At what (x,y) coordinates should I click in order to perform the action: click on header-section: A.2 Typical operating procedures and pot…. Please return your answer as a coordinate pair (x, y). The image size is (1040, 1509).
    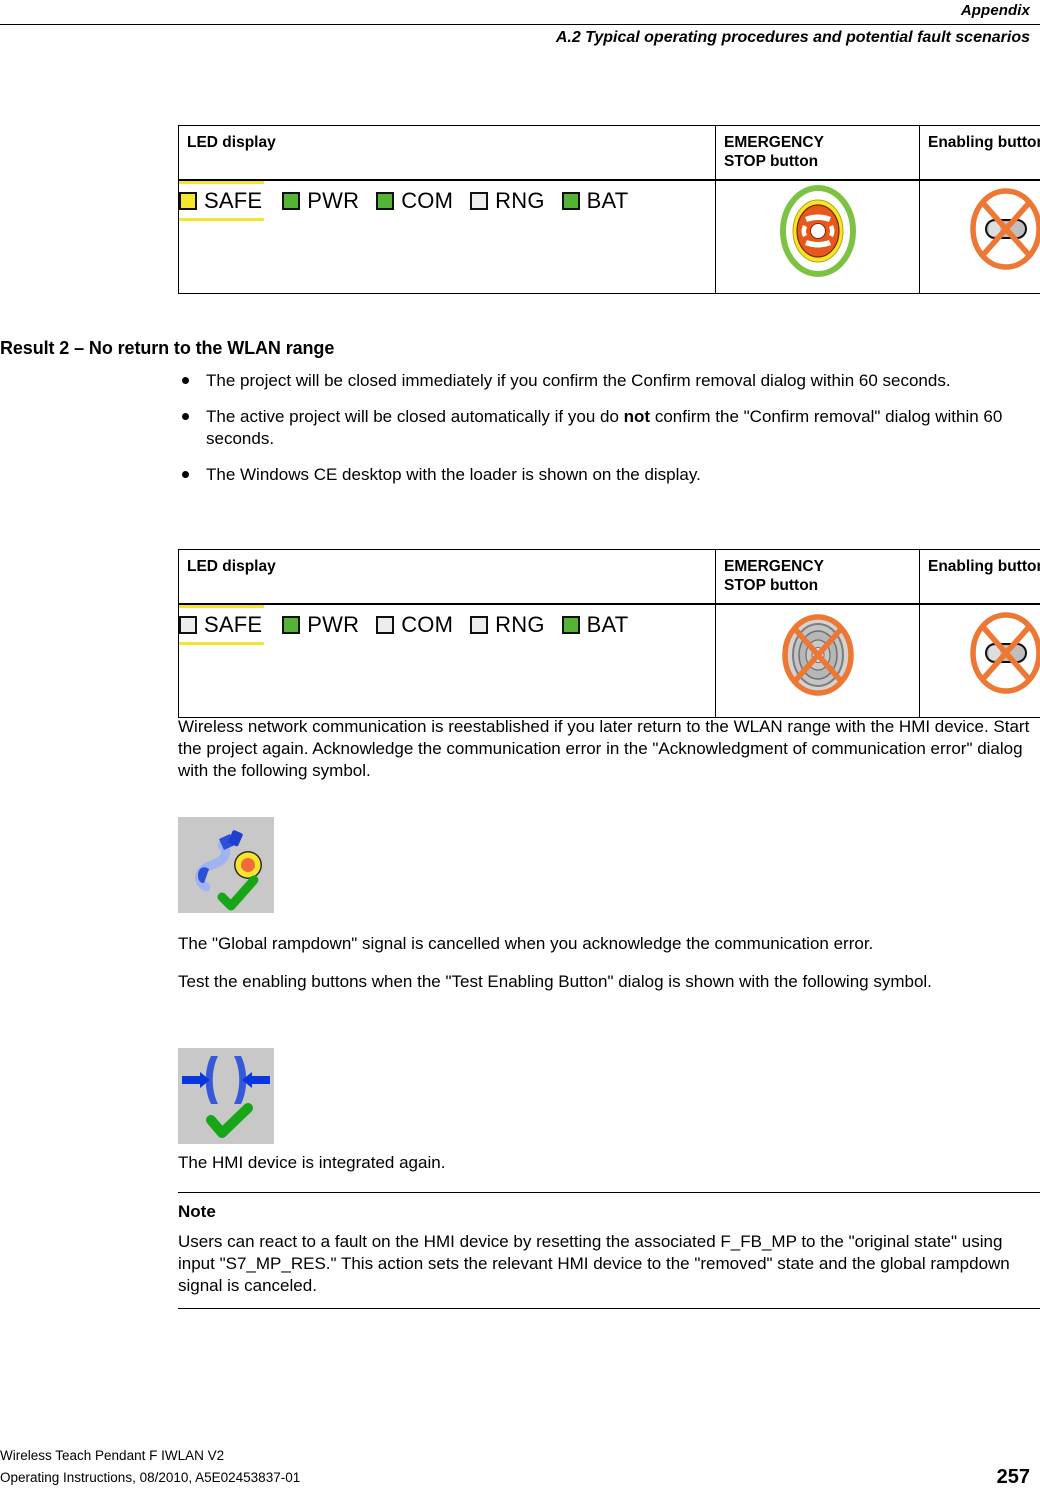
    Looking at the image, I should click on (792, 37).